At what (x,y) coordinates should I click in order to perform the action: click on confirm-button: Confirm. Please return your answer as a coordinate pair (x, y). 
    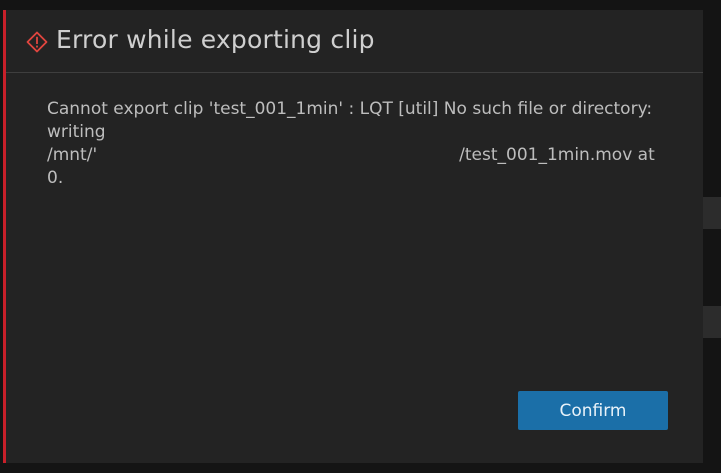
    Looking at the image, I should click on (593, 410).